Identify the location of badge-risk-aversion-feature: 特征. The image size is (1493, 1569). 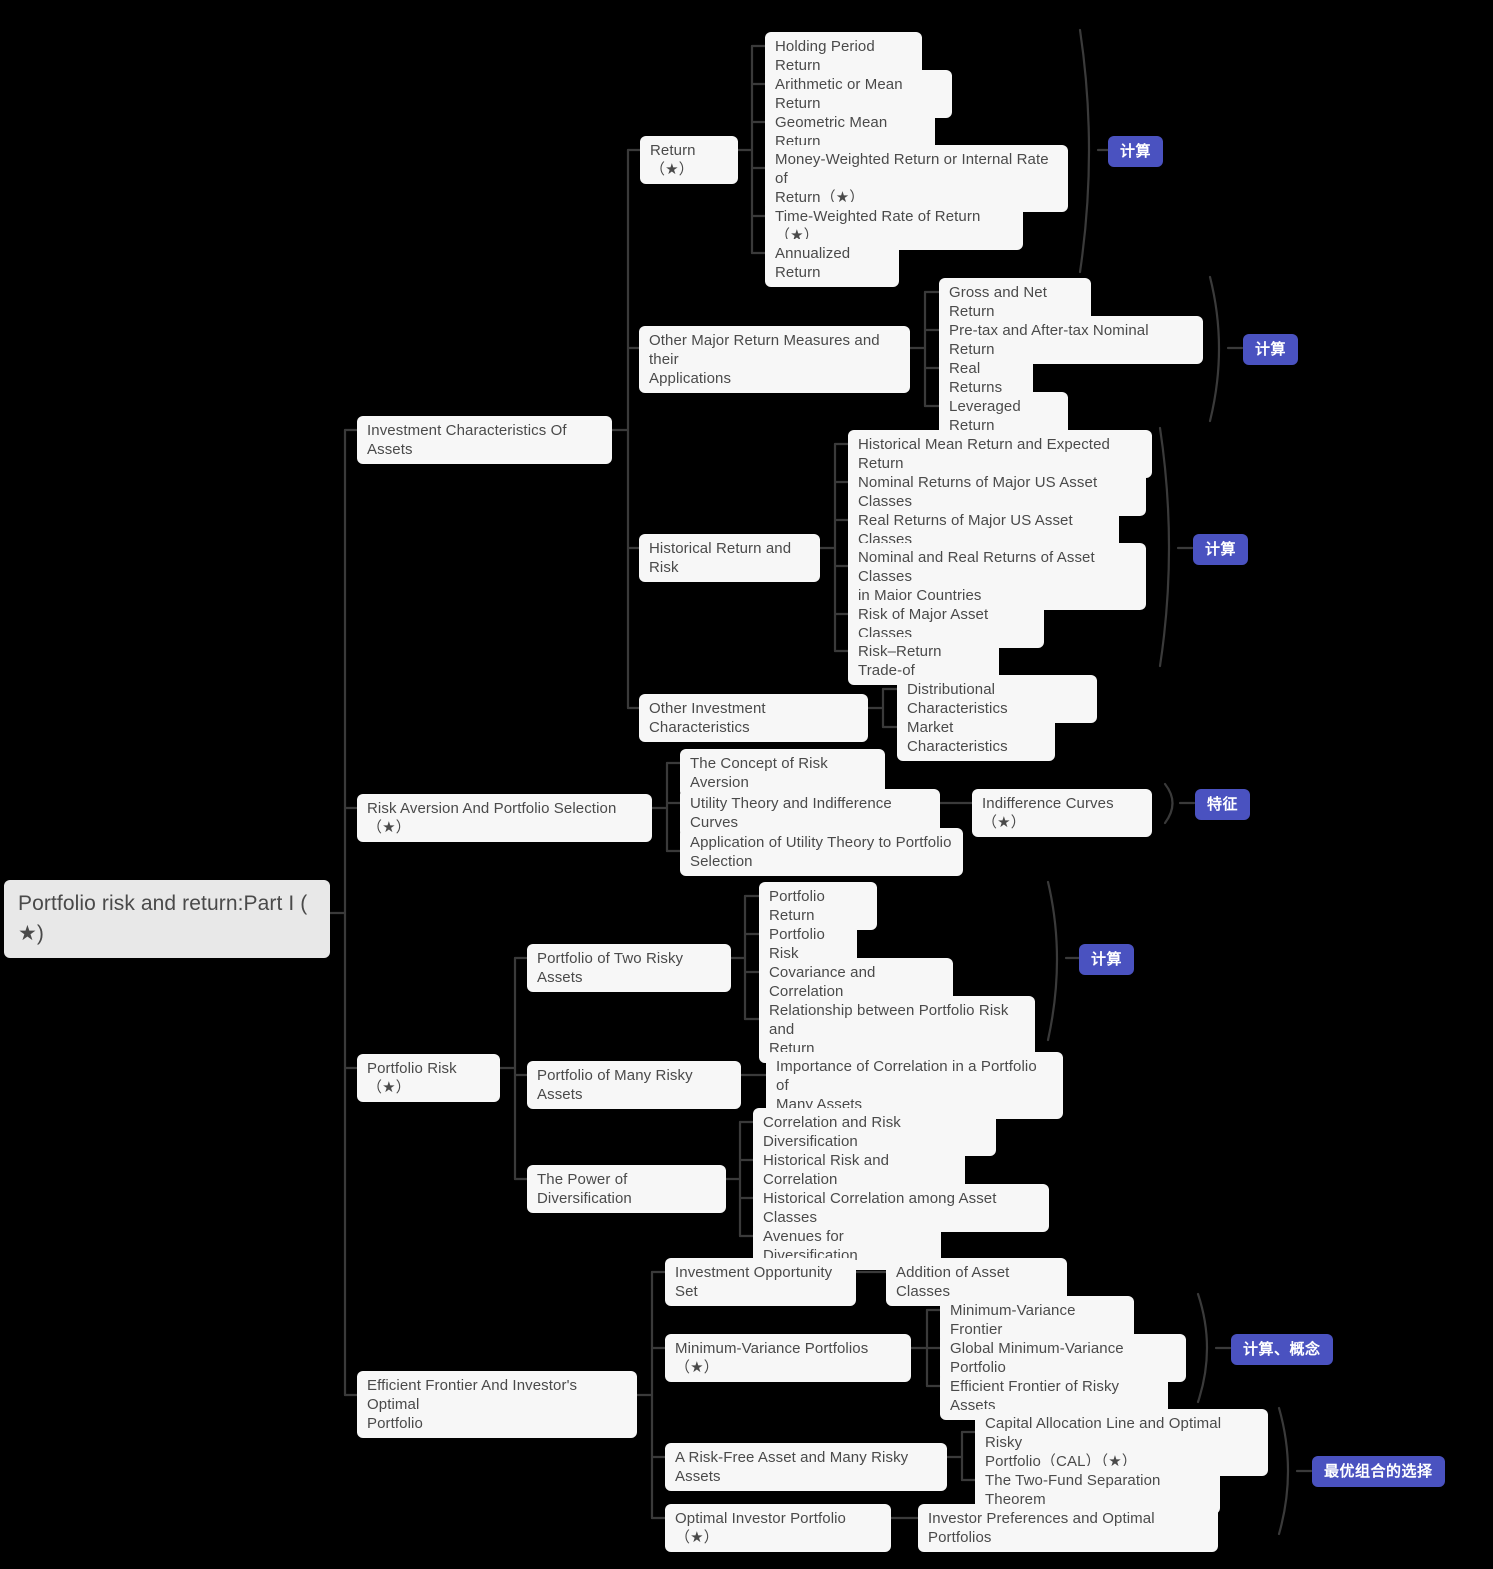
(1223, 804).